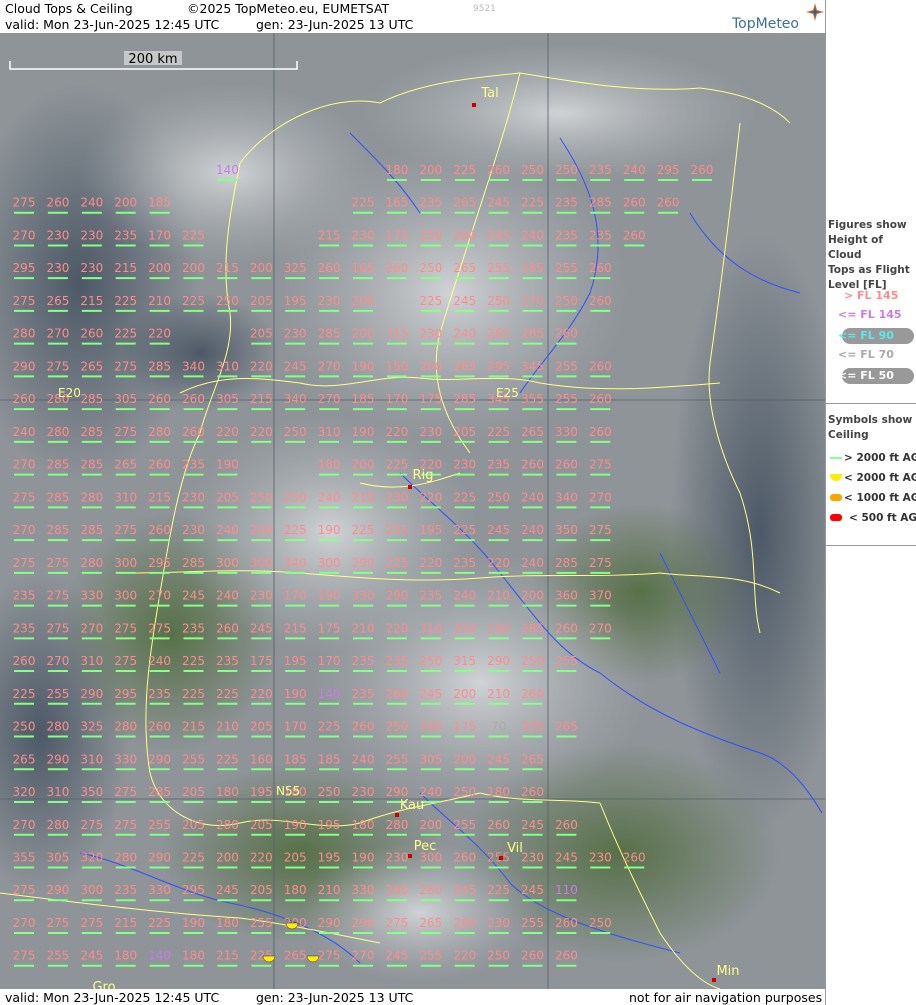  I want to click on cloud-top-value: 330, so click(566, 432).